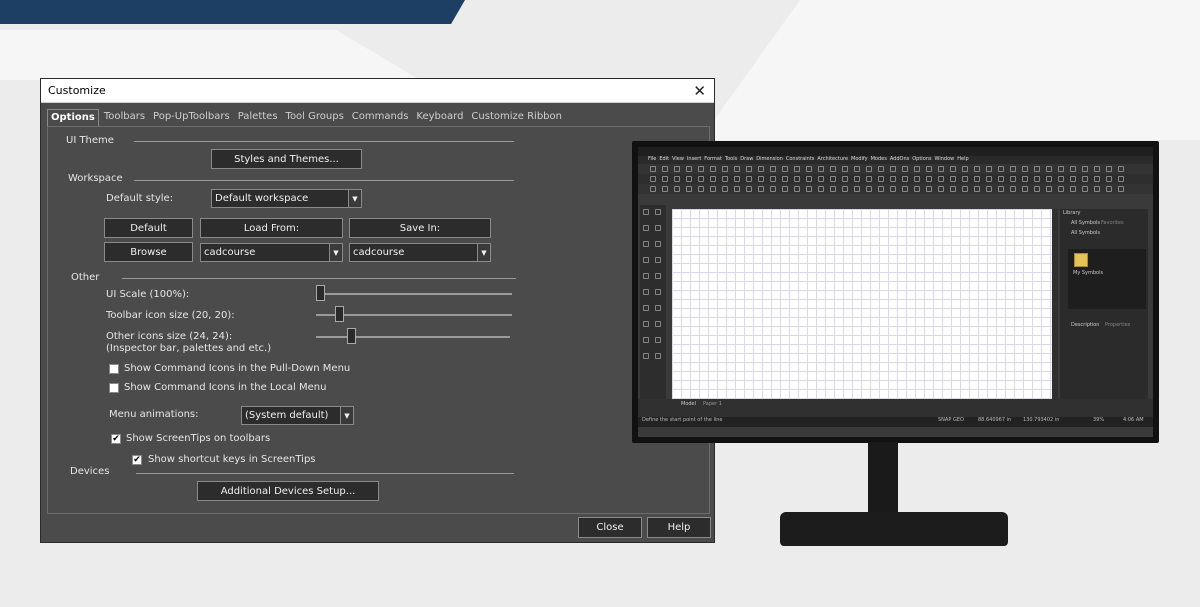  Describe the element at coordinates (114, 388) in the screenshot. I see `show-icons-local-checkbox` at that location.